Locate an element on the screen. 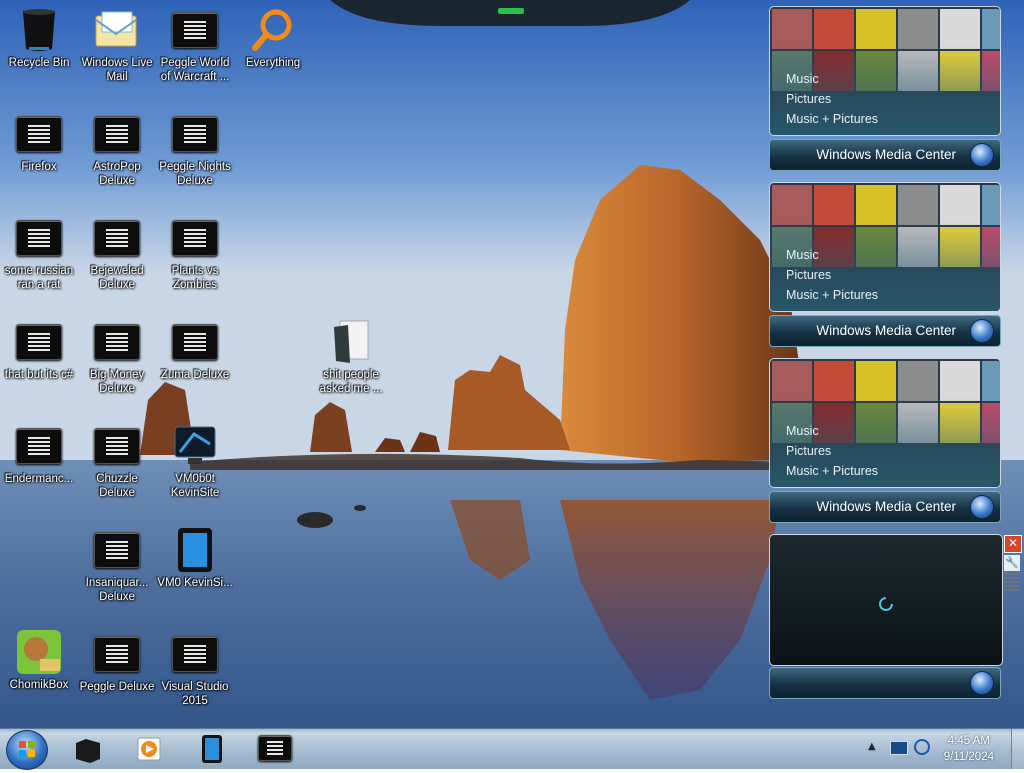  desktop-icon-peggle-deluxe: Peggle Deluxe is located at coordinates (117, 662).